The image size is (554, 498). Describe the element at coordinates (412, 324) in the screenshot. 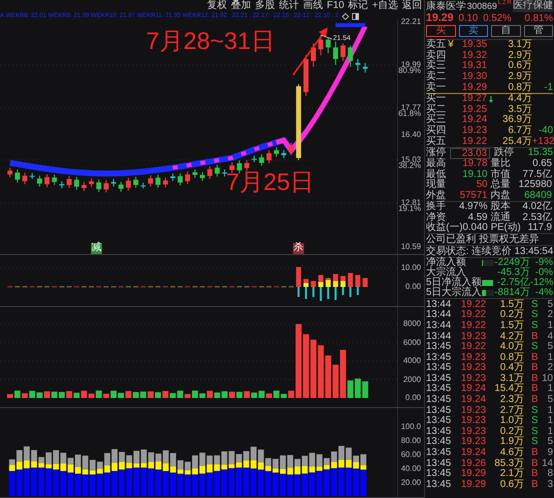

I see `axis-label: 8000` at that location.